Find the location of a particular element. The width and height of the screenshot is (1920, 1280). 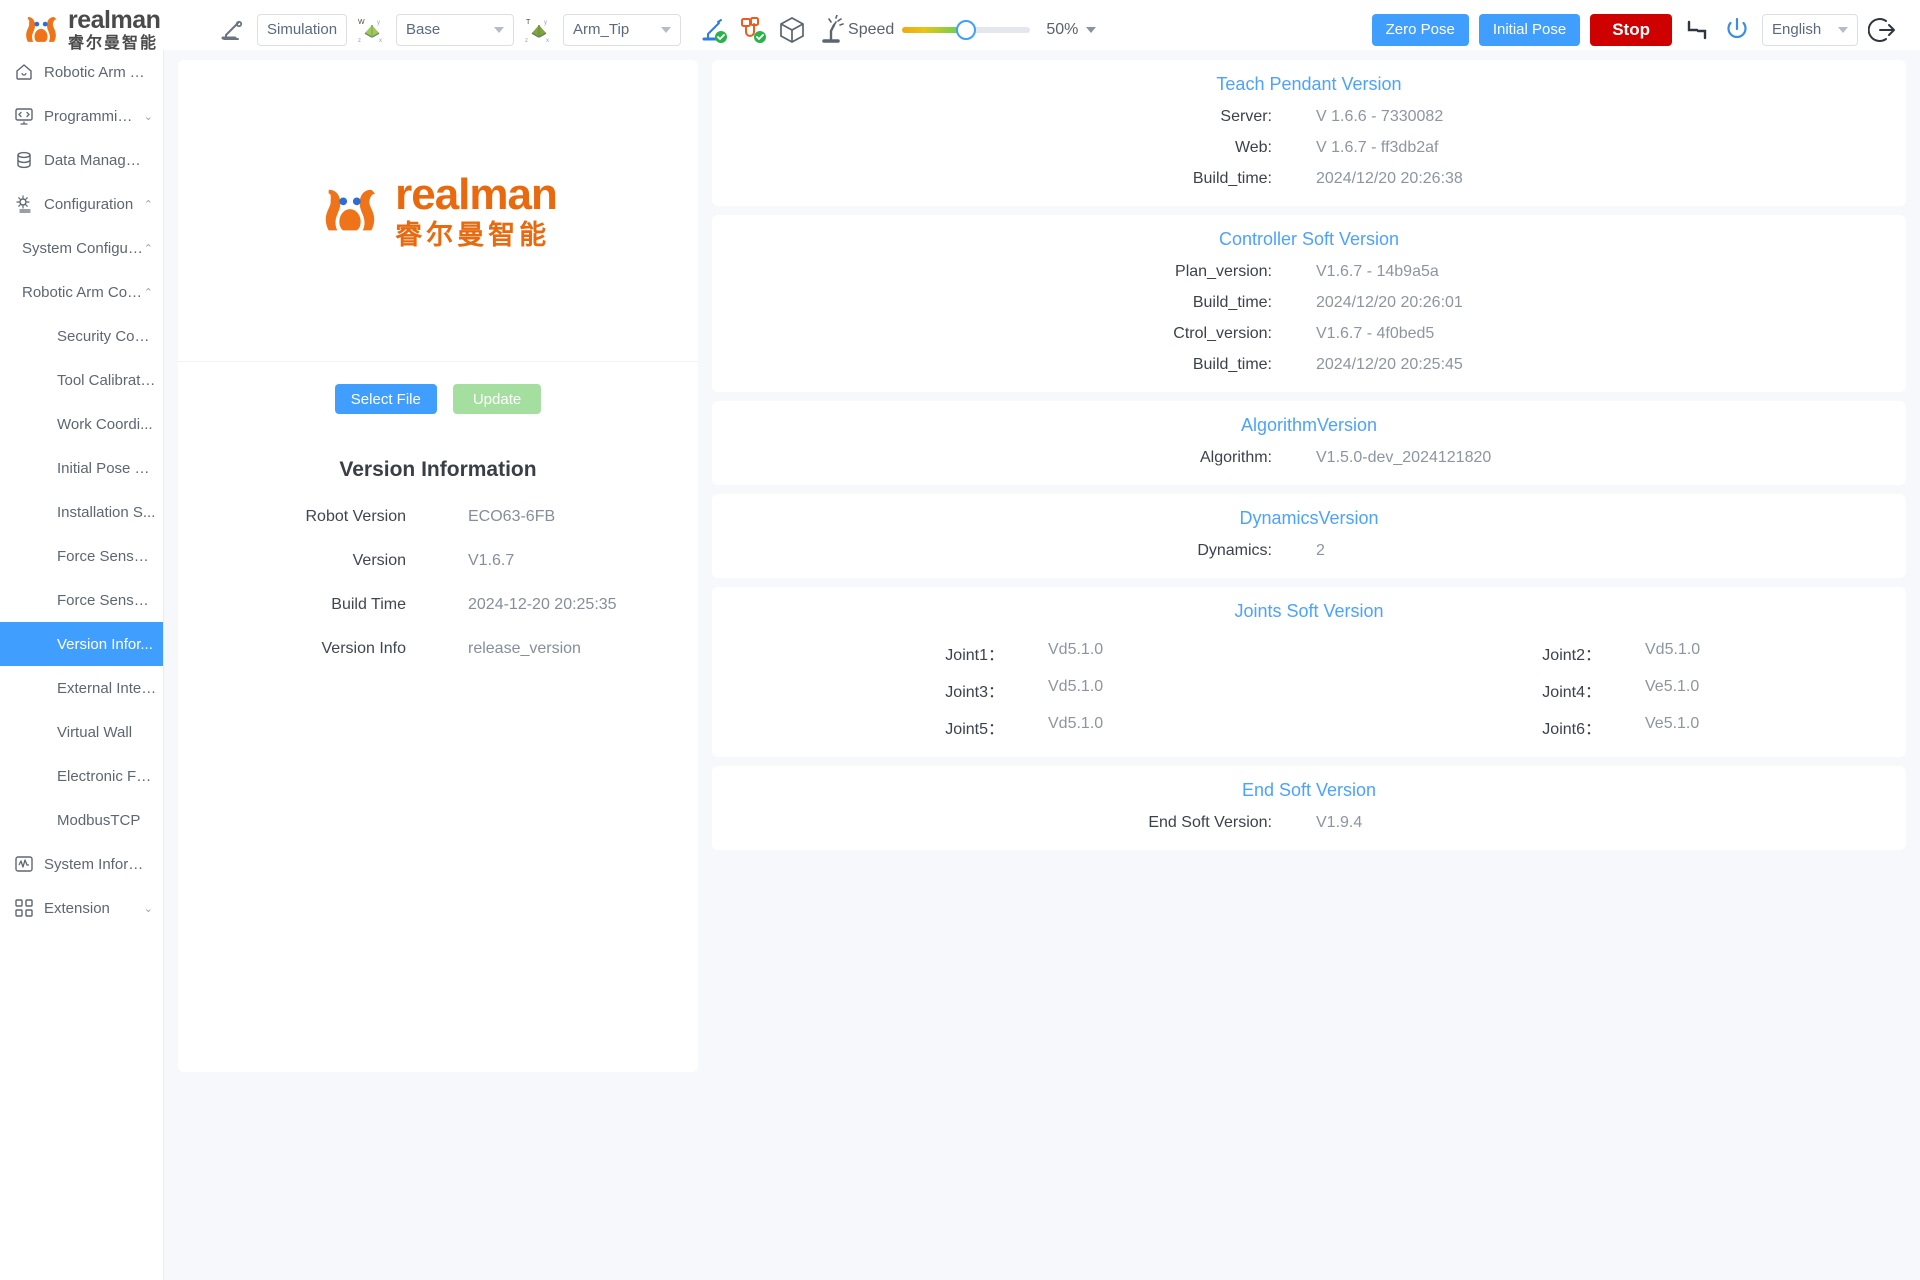

sidebar-item-system-configuration: System Configuration ⌃ is located at coordinates (81, 248).